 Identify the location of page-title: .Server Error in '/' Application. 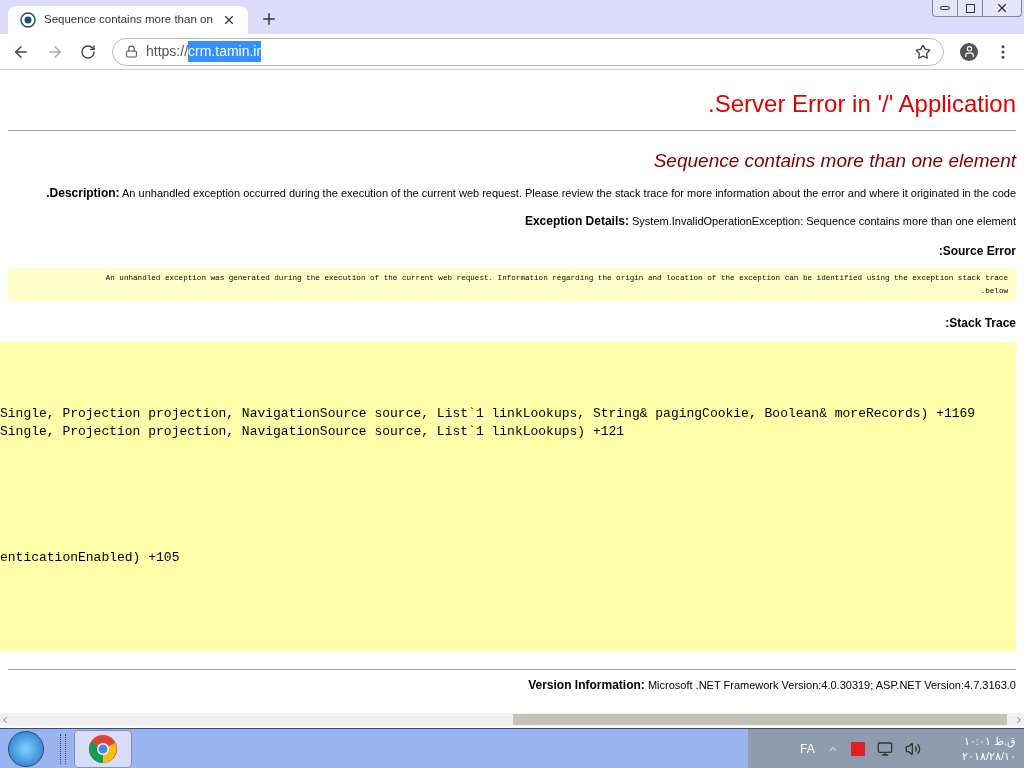
(861, 104).